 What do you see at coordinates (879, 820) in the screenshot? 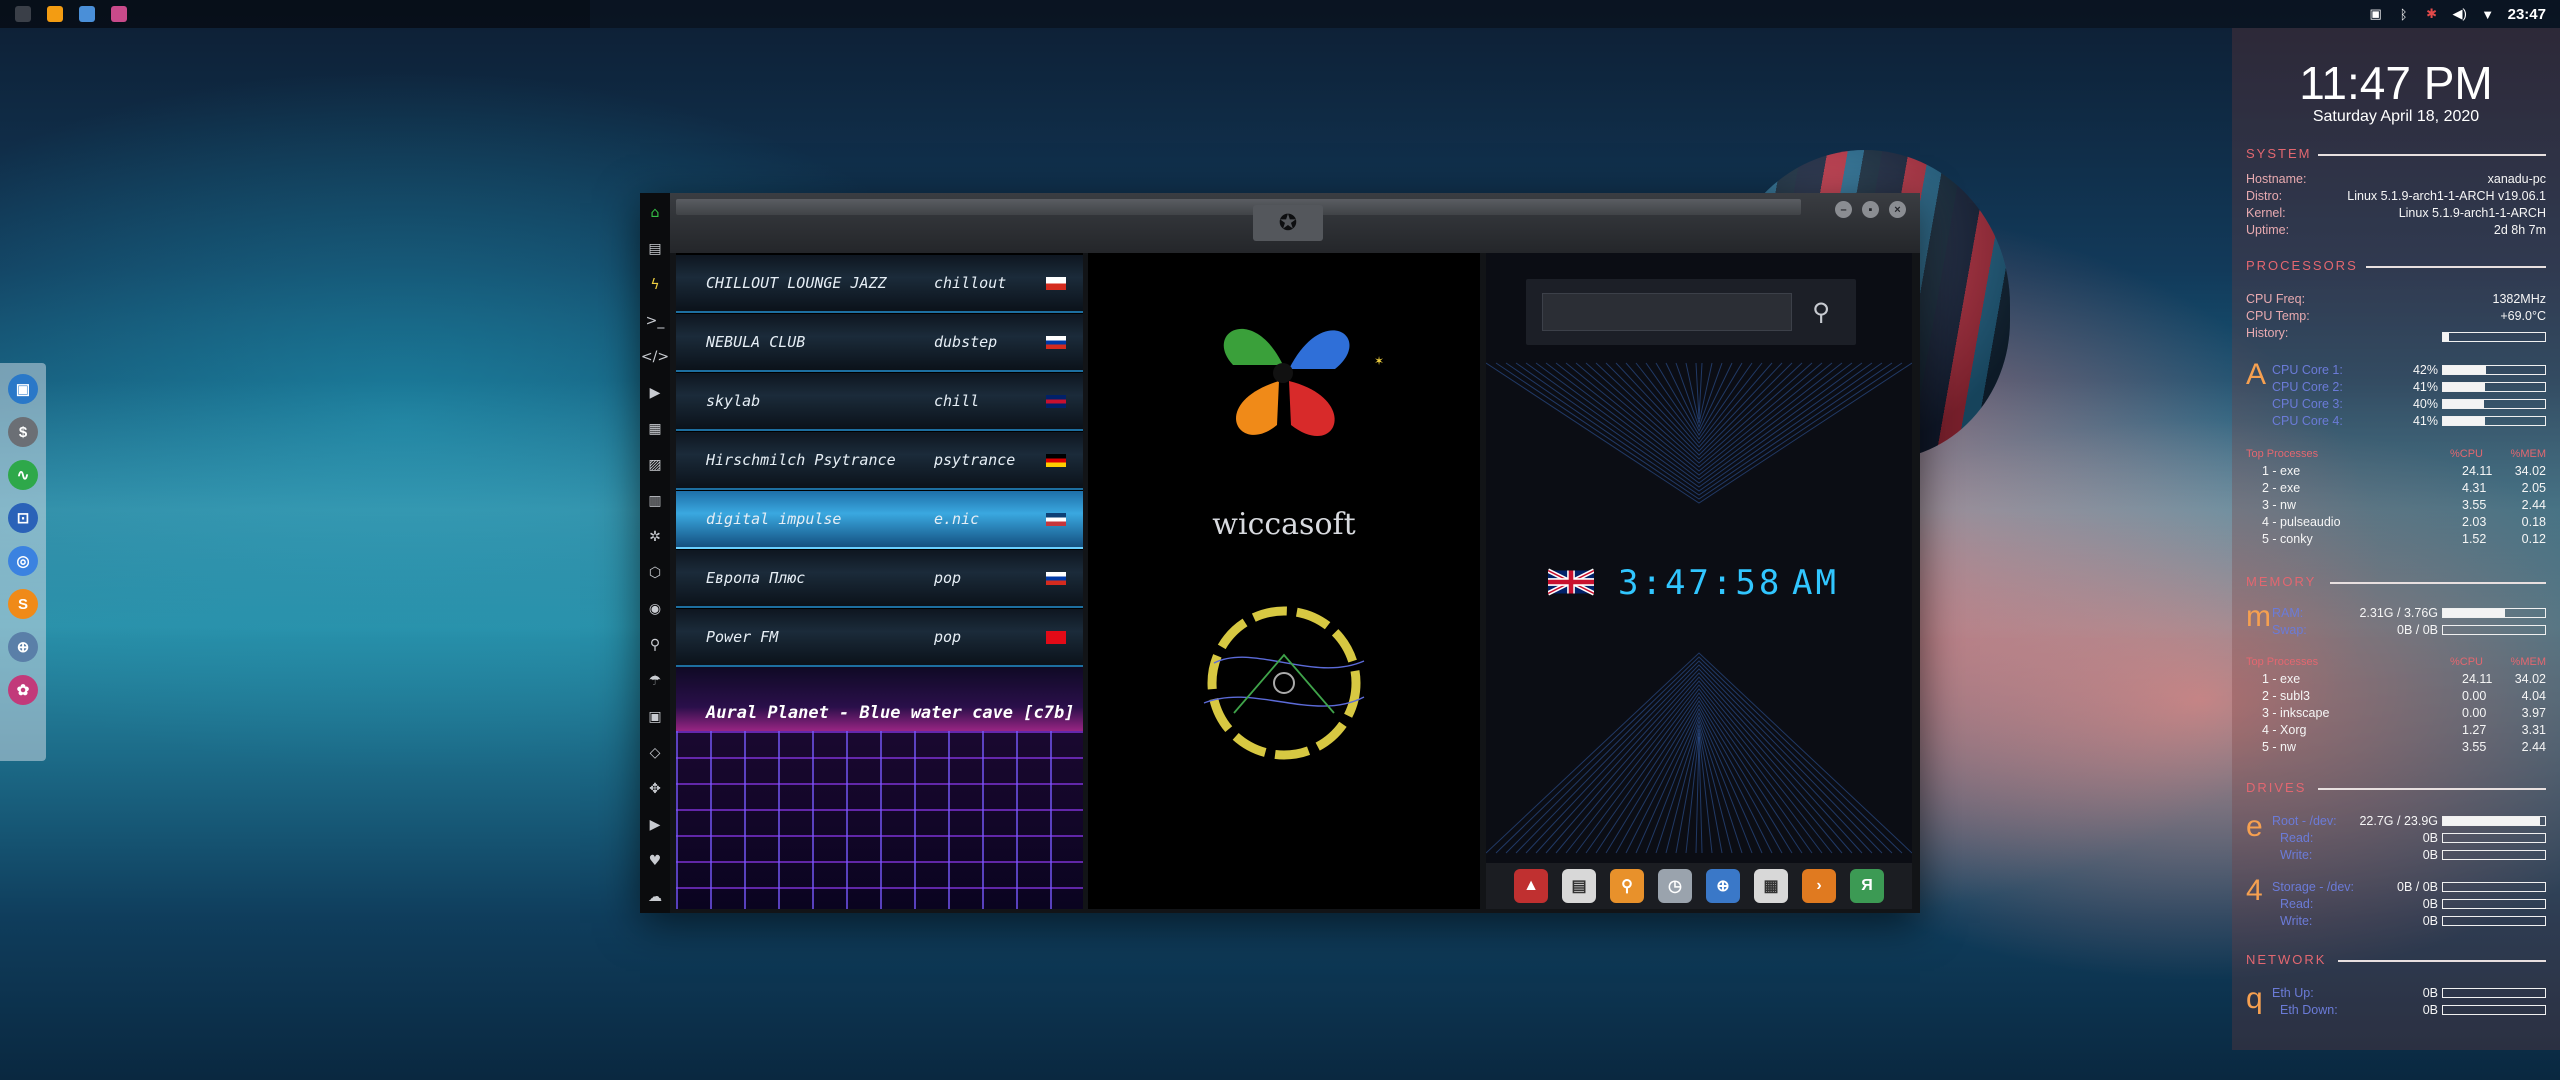
I see `synthwave-grid` at bounding box center [879, 820].